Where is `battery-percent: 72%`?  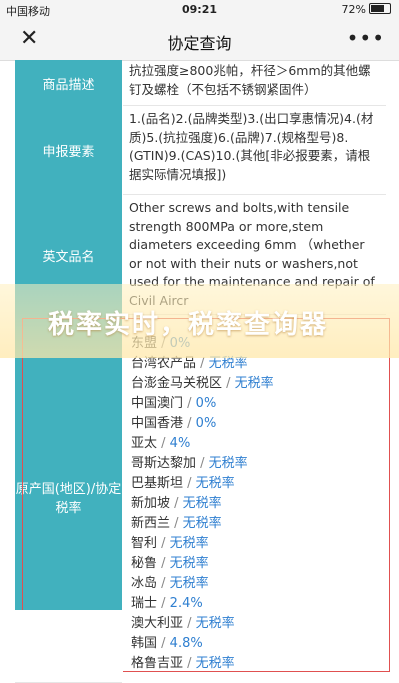 battery-percent: 72% is located at coordinates (353, 9).